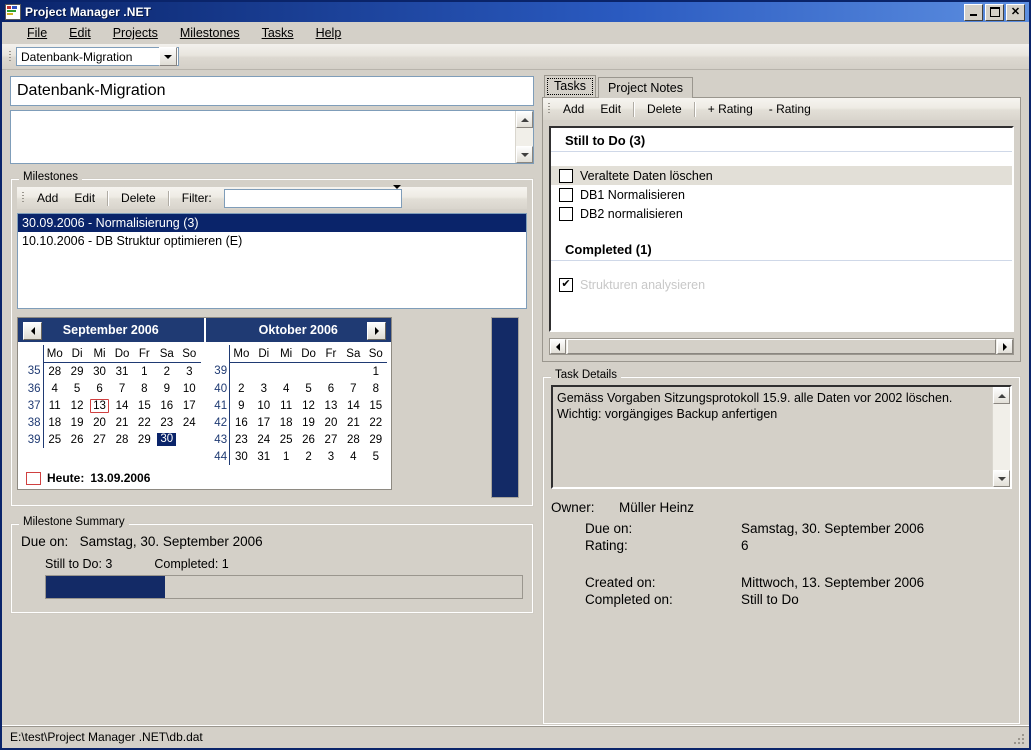  Describe the element at coordinates (524, 137) in the screenshot. I see `project-description-scrollbar` at that location.